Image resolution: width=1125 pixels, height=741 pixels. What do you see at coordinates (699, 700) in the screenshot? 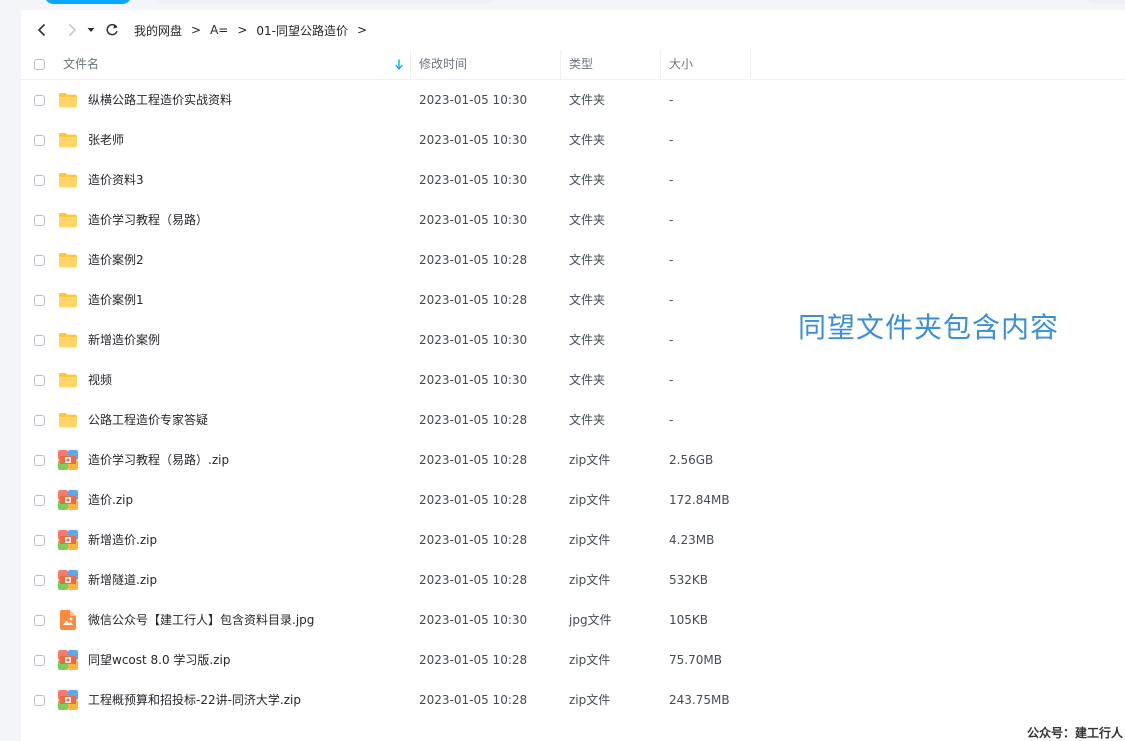
I see `file-size: 243.75MB` at bounding box center [699, 700].